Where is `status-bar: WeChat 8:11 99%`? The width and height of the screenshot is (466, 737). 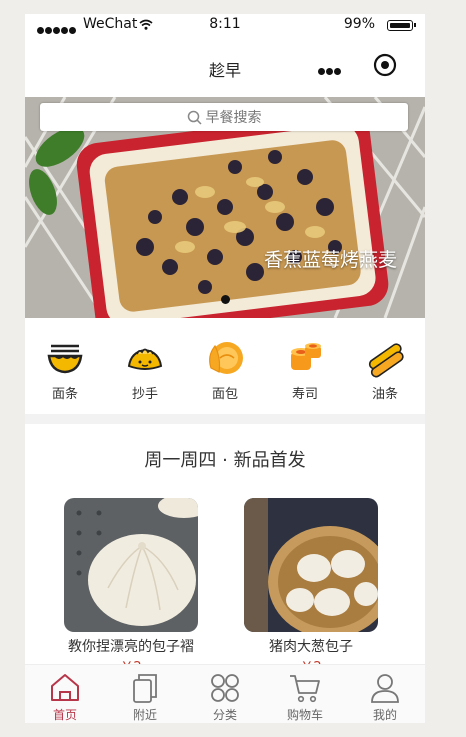
status-bar: WeChat 8:11 99% is located at coordinates (225, 26).